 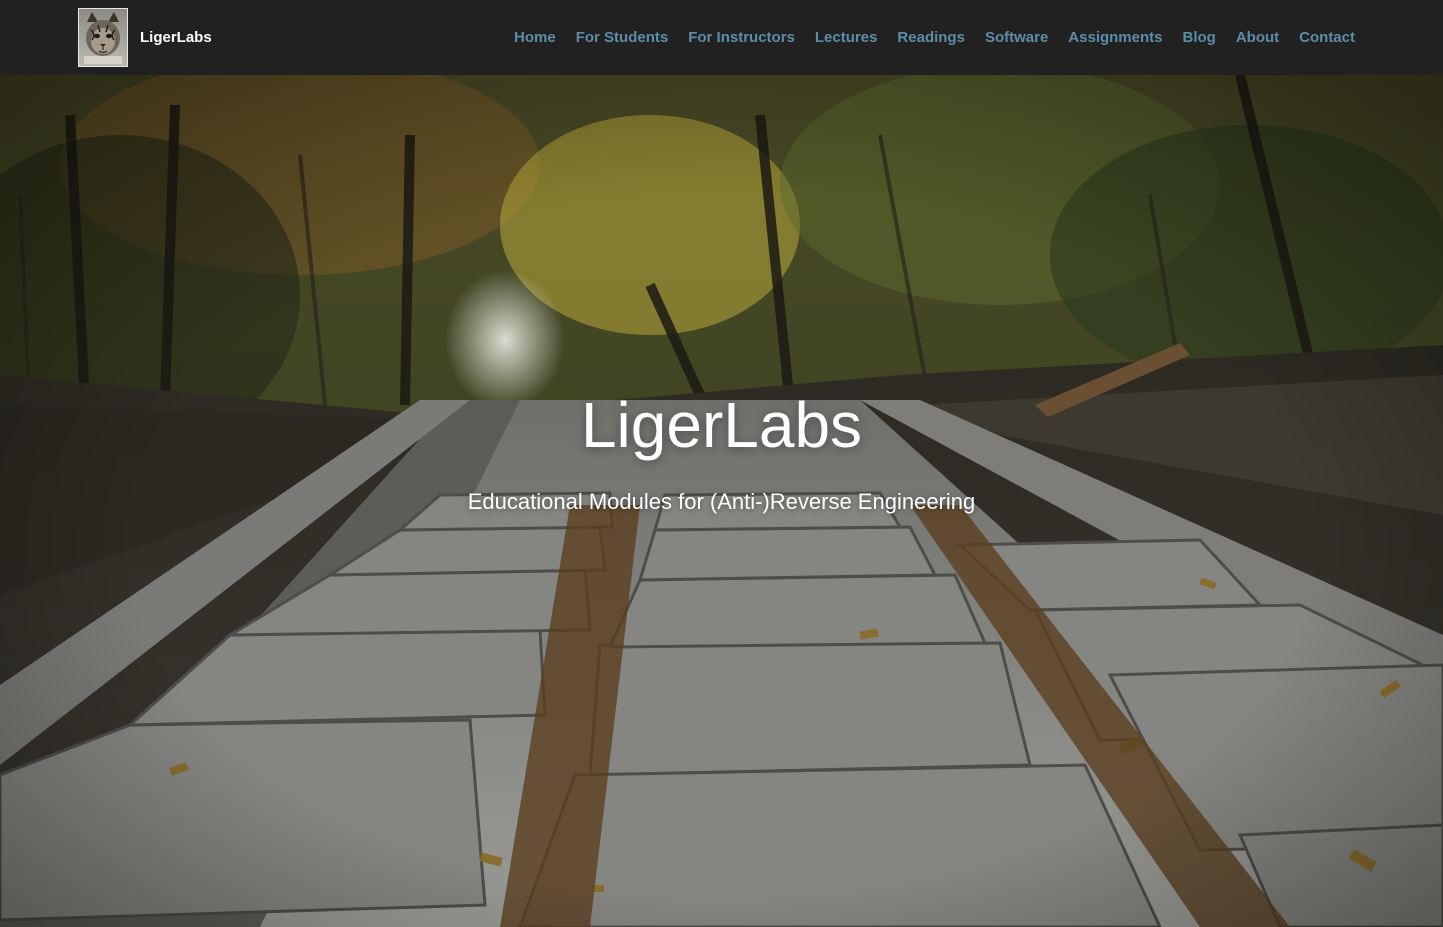 What do you see at coordinates (846, 37) in the screenshot?
I see `nav-lectures-link: Lectures` at bounding box center [846, 37].